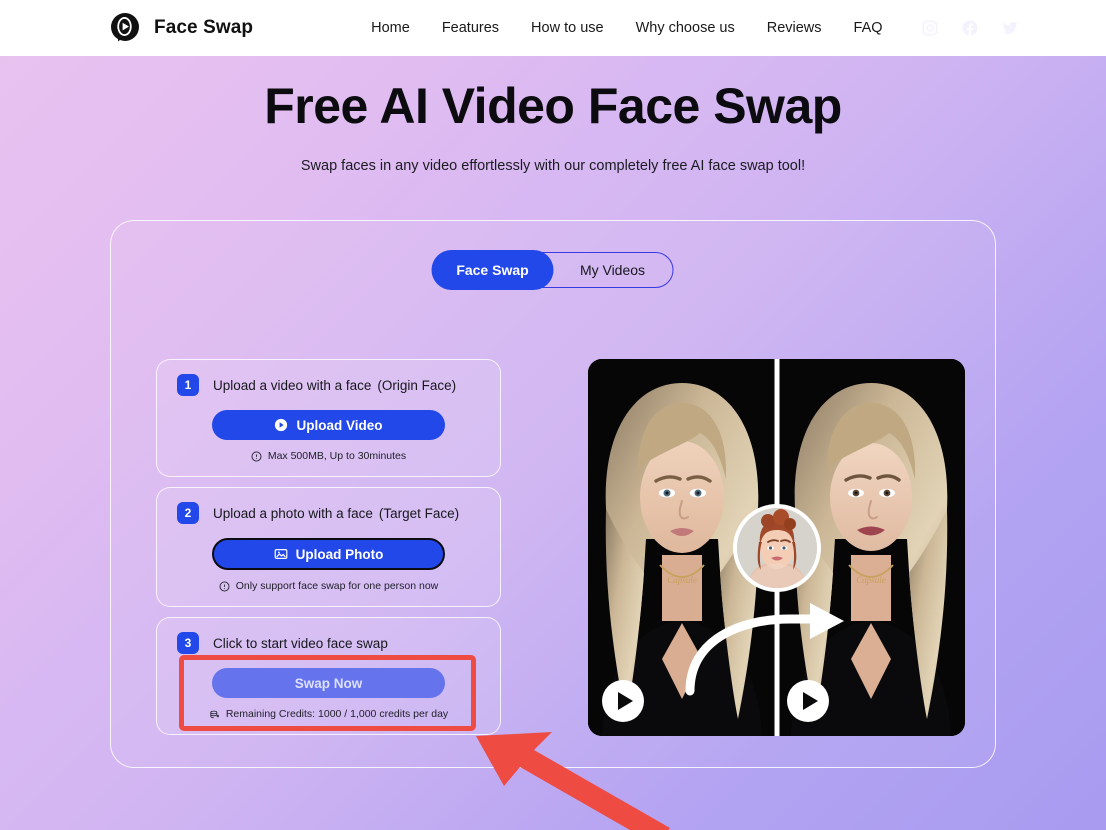 Image resolution: width=1106 pixels, height=830 pixels. I want to click on step-3-title-text: Click to start video face swap, so click(300, 643).